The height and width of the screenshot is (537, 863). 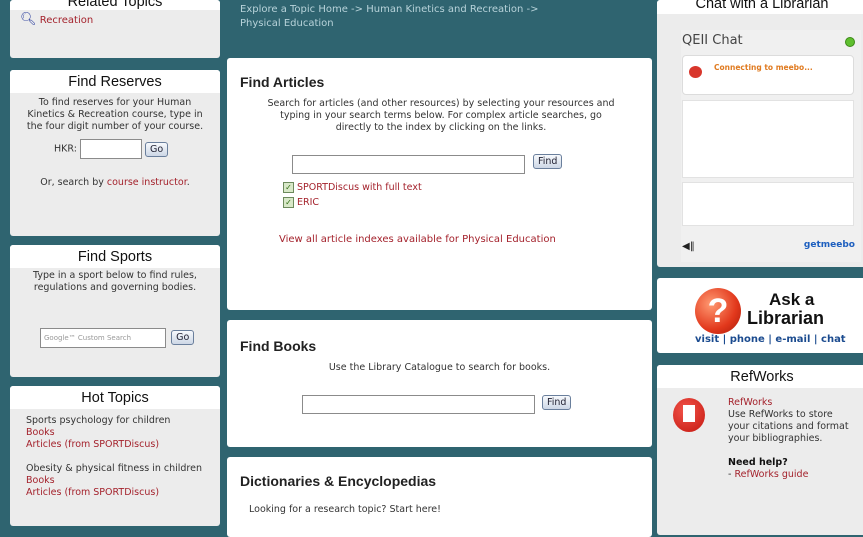 What do you see at coordinates (115, 256) in the screenshot?
I see `find-sports-title: Find Sports` at bounding box center [115, 256].